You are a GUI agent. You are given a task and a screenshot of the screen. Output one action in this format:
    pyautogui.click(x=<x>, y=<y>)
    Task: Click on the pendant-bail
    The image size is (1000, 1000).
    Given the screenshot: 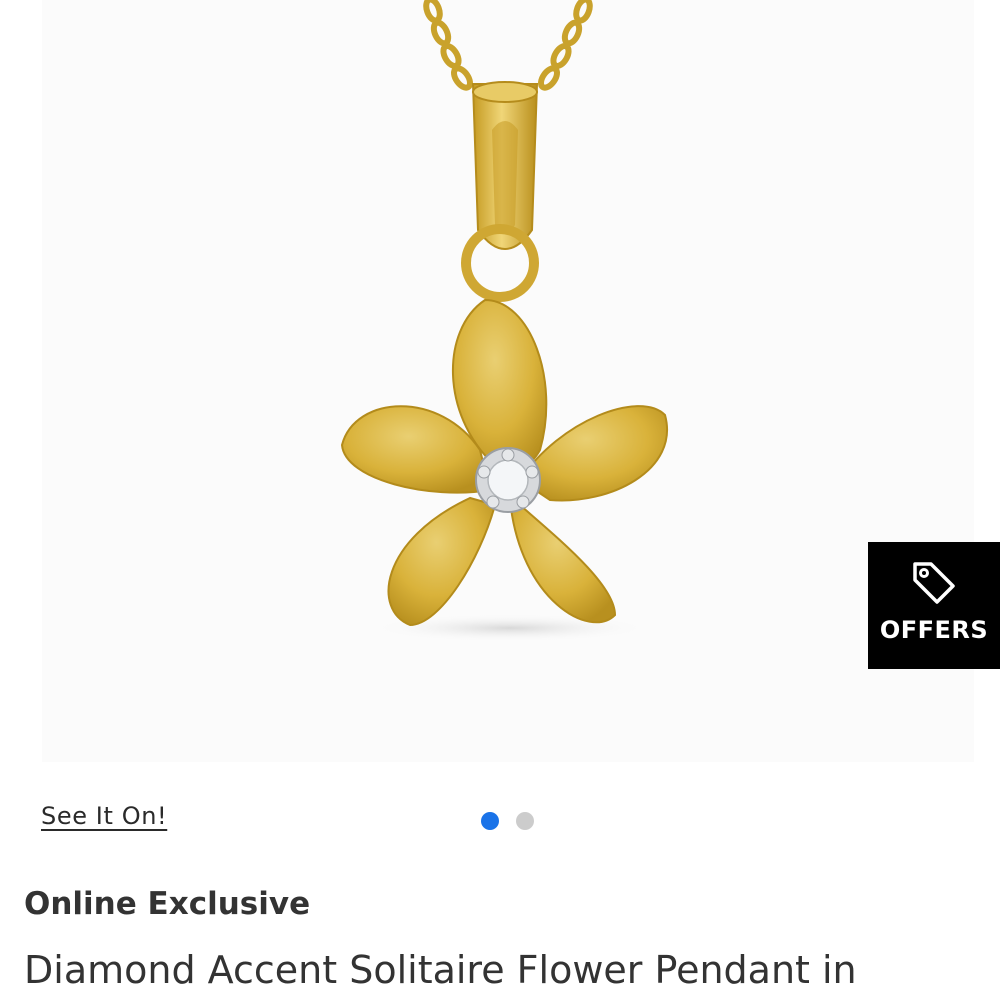 What is the action you would take?
    pyautogui.click(x=505, y=165)
    